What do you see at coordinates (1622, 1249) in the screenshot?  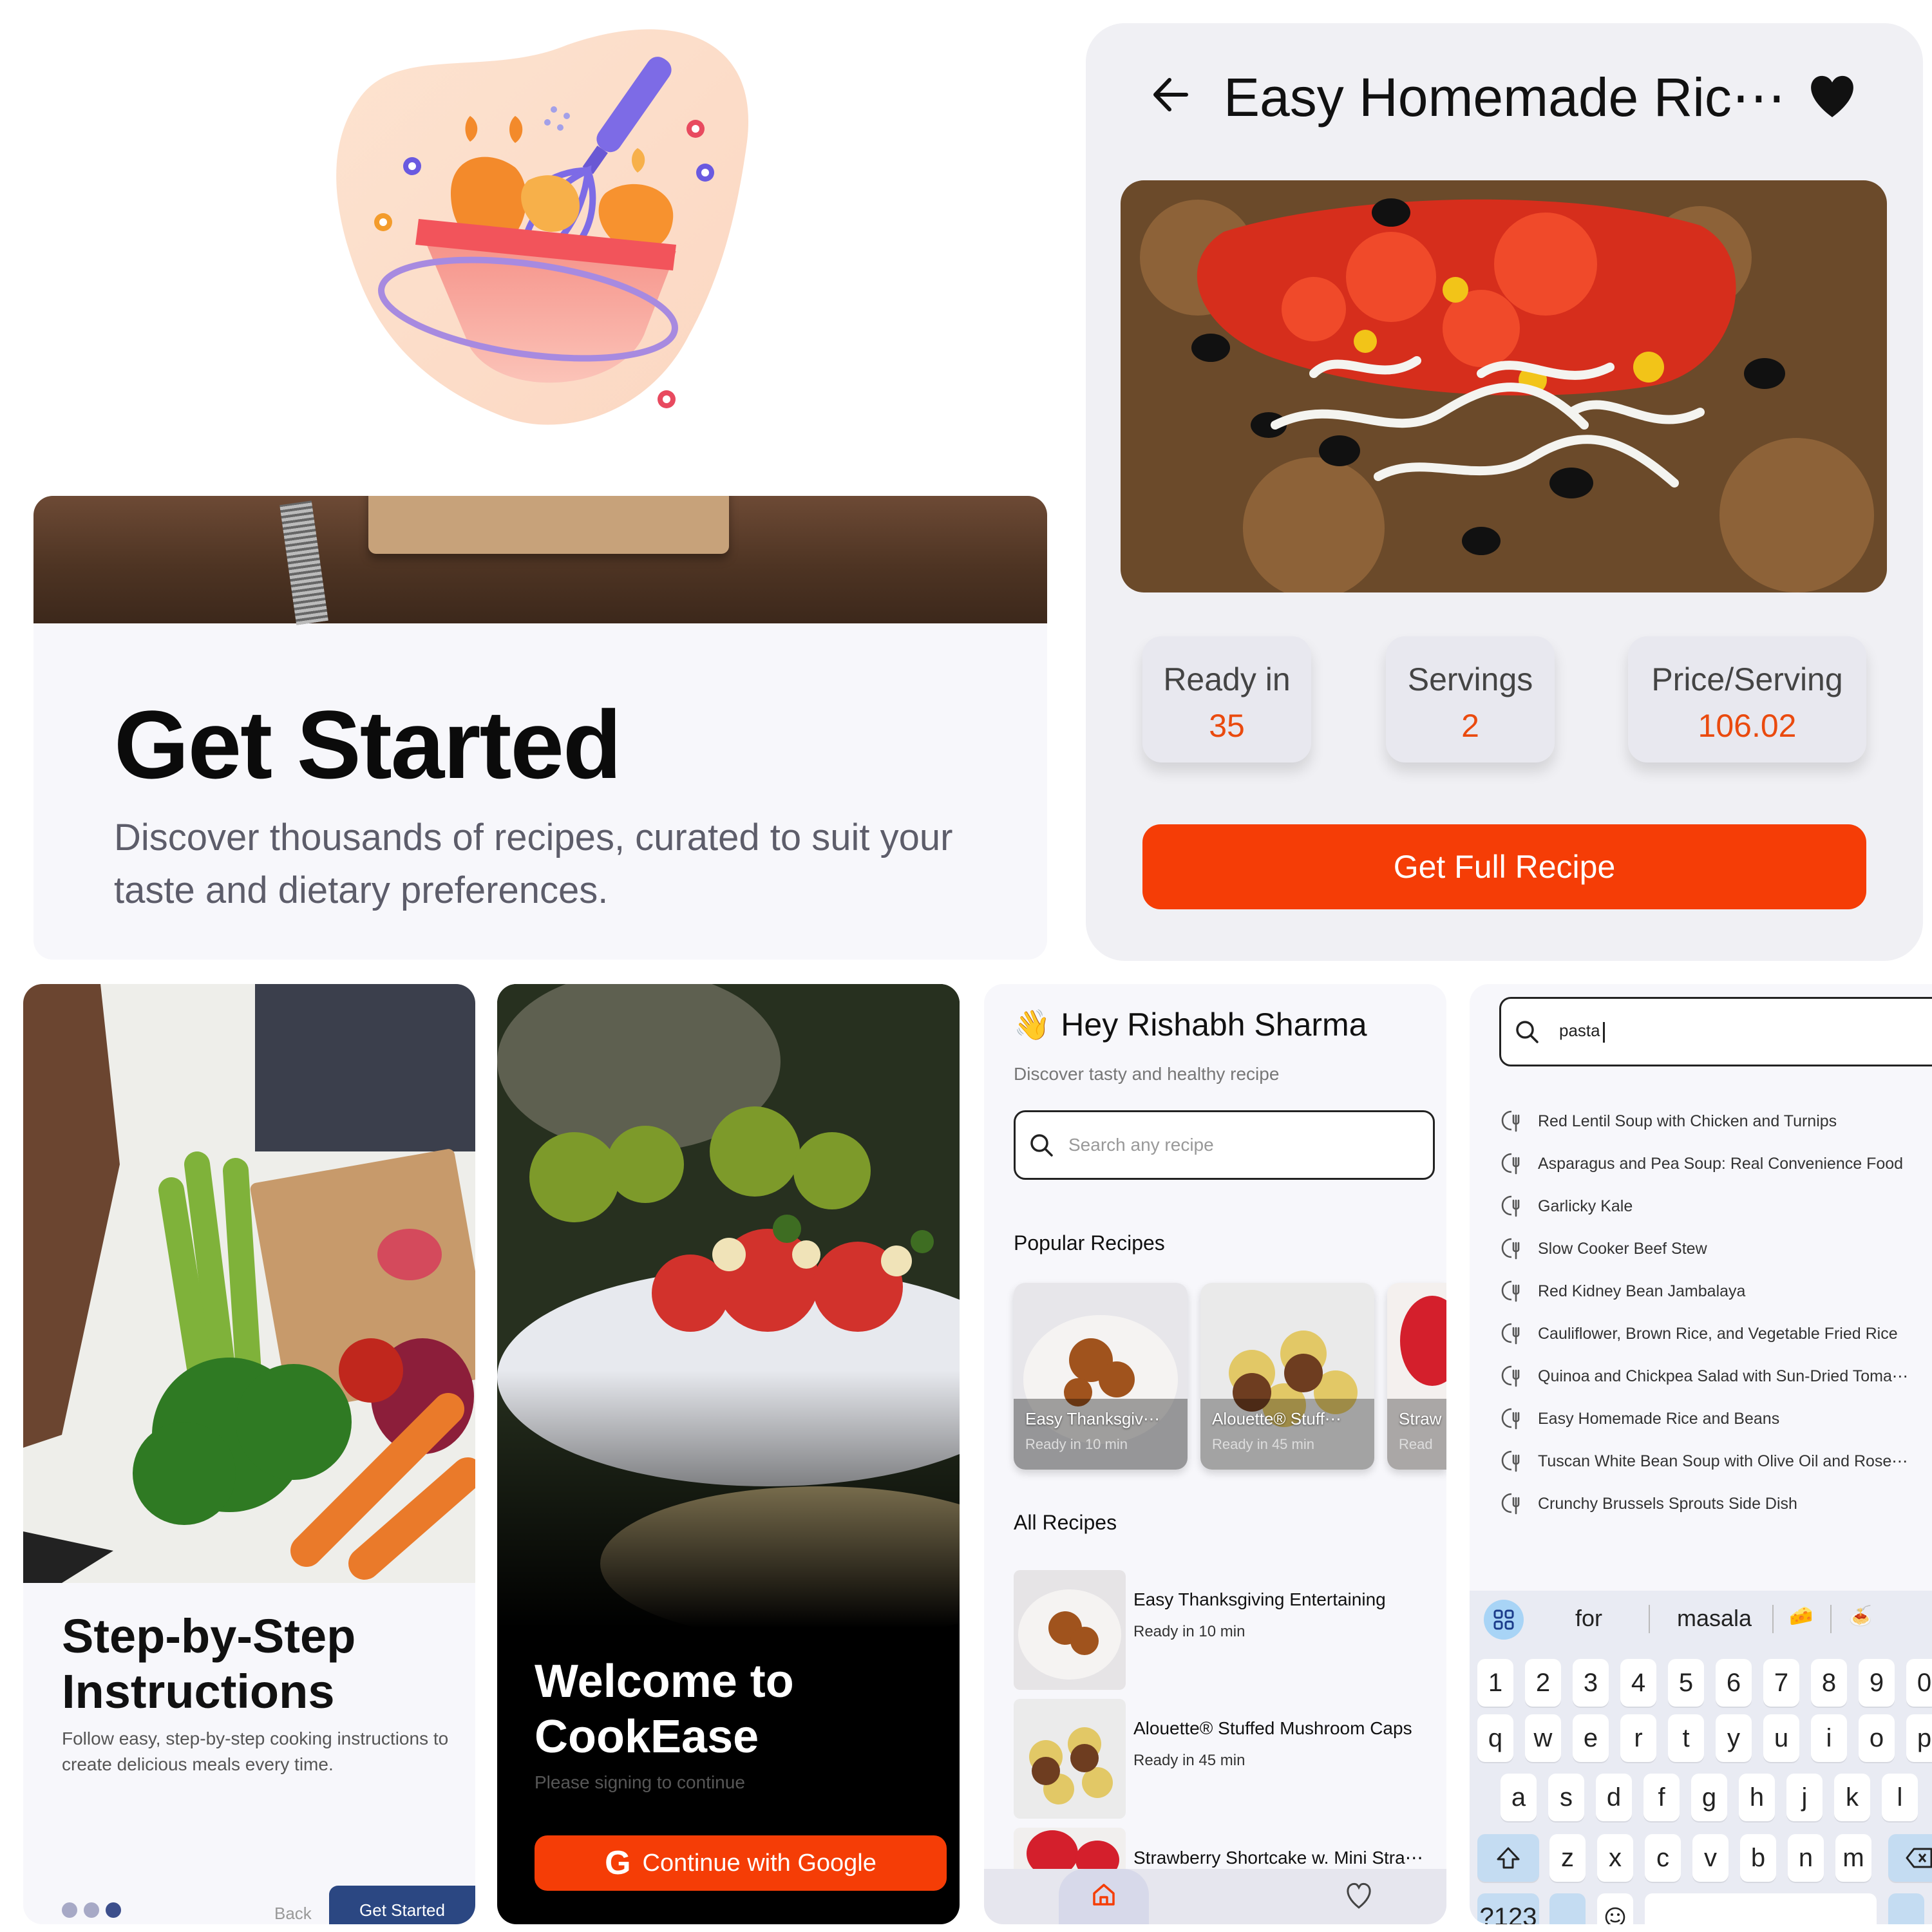 I see `search-result-title: Slow Cooker Beef Stew` at bounding box center [1622, 1249].